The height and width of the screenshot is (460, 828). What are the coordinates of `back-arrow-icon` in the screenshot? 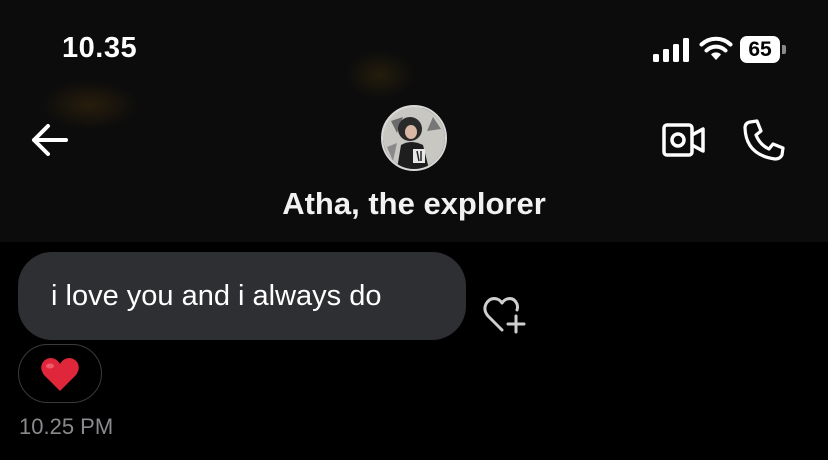 It's located at (49, 140).